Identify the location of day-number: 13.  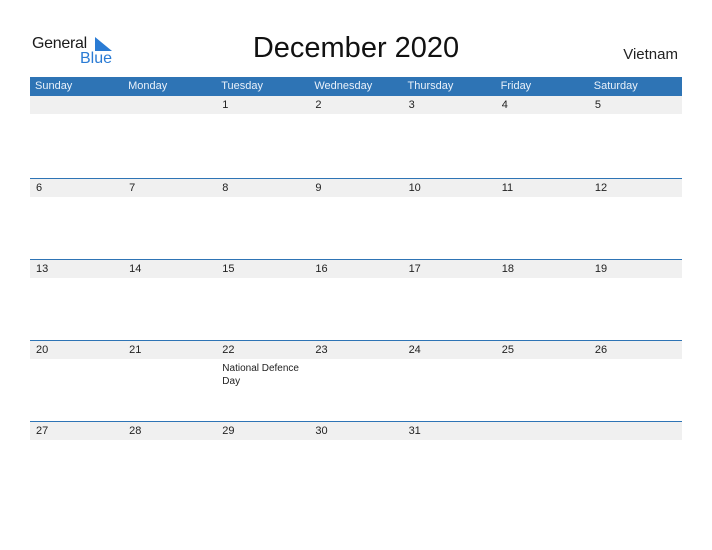
(42, 269).